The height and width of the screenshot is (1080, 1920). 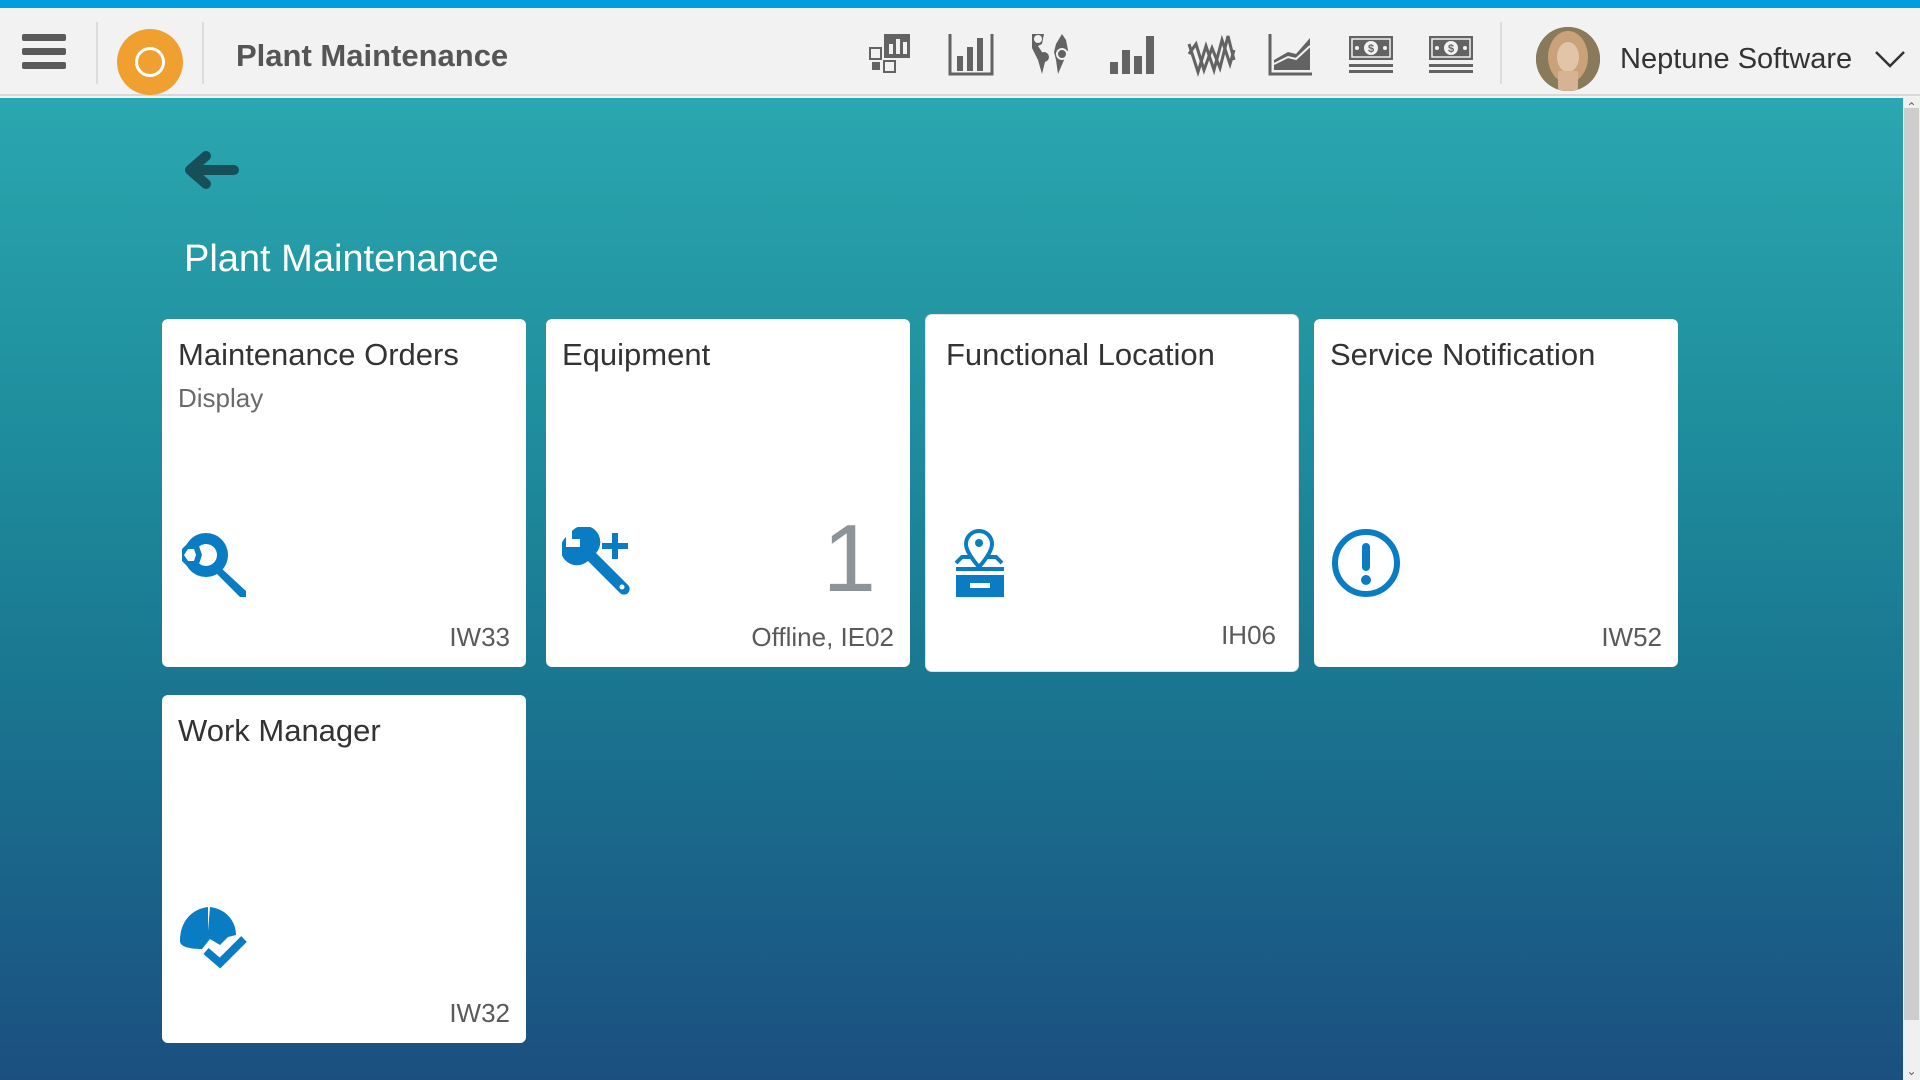 I want to click on dashboard-chart-icon, so click(x=891, y=54).